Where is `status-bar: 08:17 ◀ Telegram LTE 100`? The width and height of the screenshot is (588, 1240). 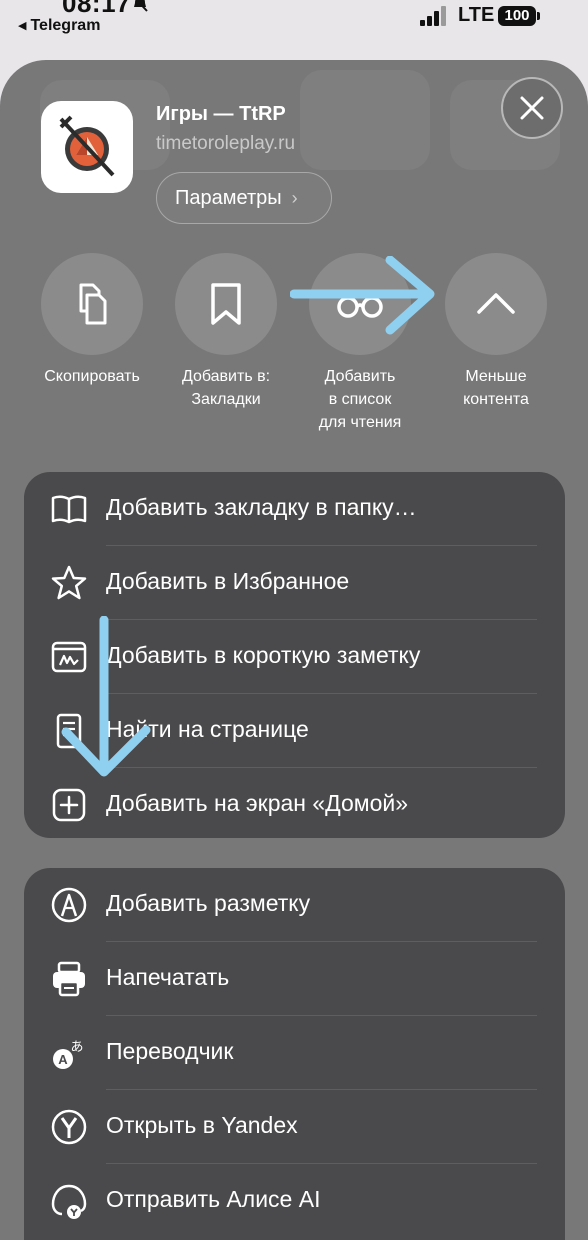 status-bar: 08:17 ◀ Telegram LTE 100 is located at coordinates (294, 28).